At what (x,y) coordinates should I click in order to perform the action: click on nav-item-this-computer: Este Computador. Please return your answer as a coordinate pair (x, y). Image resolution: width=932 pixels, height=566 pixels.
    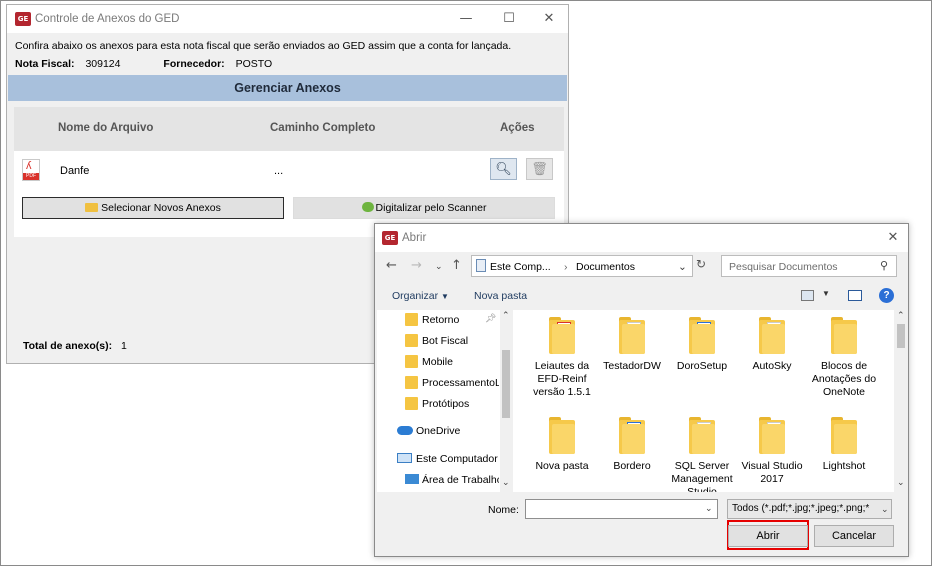
    Looking at the image, I should click on (438, 459).